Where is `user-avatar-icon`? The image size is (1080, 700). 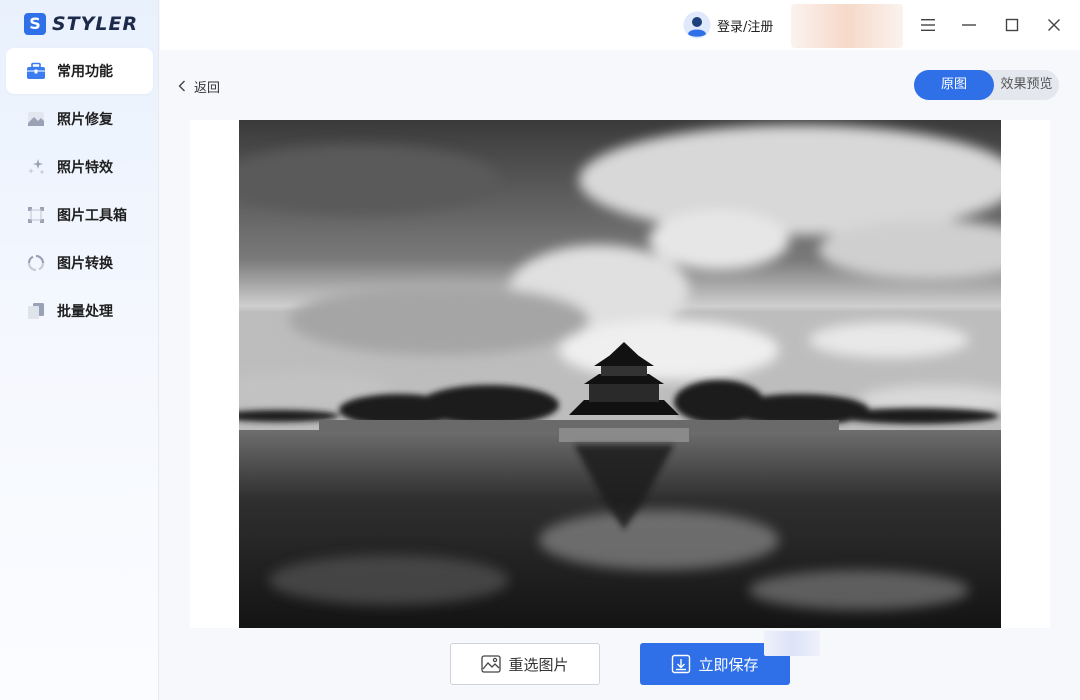
user-avatar-icon is located at coordinates (697, 25).